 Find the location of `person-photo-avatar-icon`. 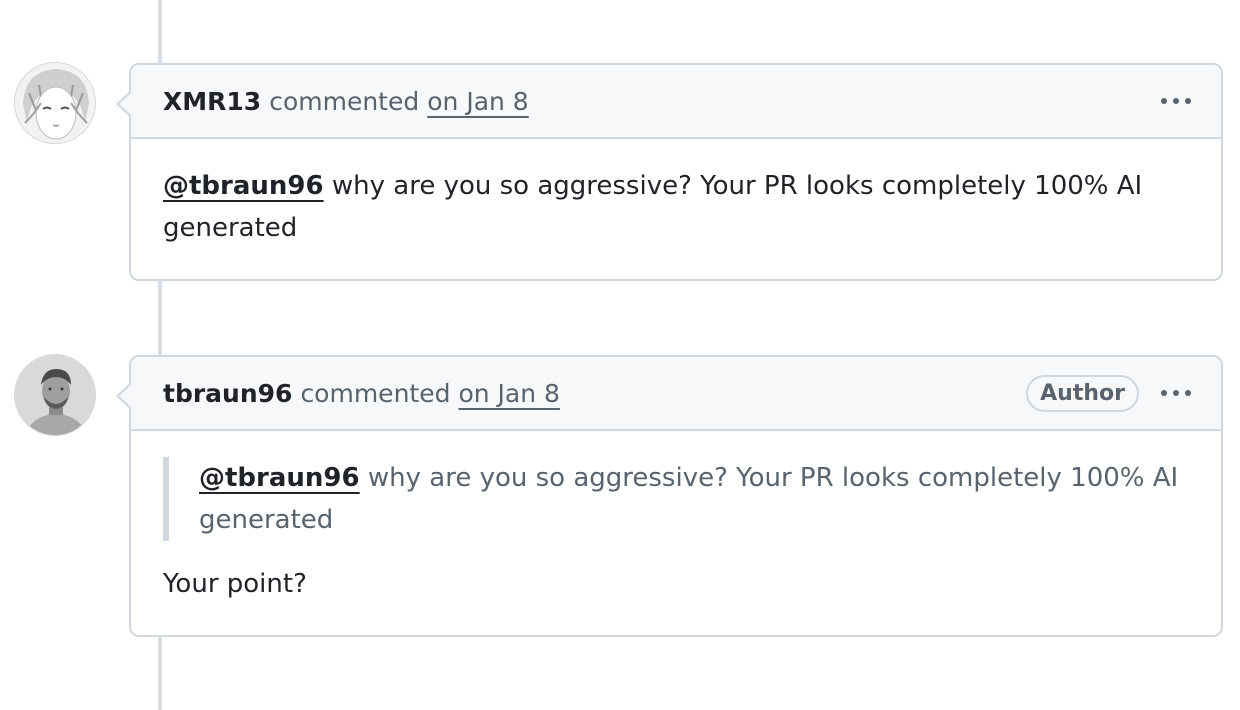

person-photo-avatar-icon is located at coordinates (55, 395).